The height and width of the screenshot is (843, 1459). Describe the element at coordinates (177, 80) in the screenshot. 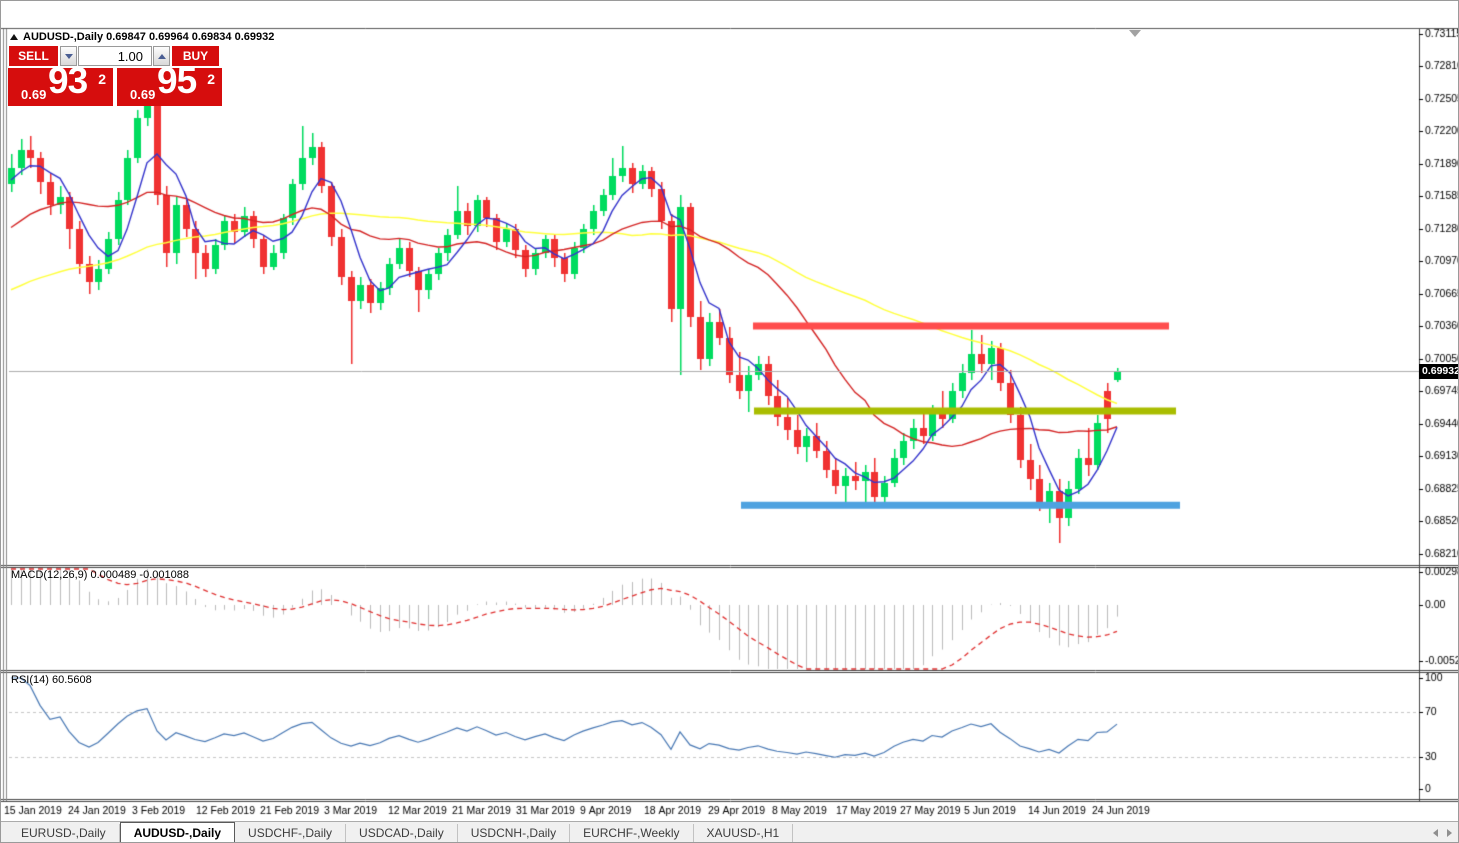

I see `buy-price-big: 95` at that location.